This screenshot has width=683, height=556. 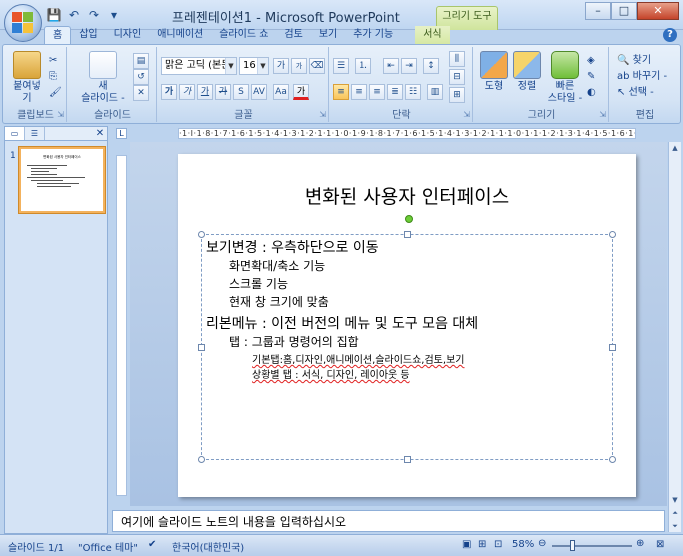 I want to click on rotate-handle, so click(x=409, y=219).